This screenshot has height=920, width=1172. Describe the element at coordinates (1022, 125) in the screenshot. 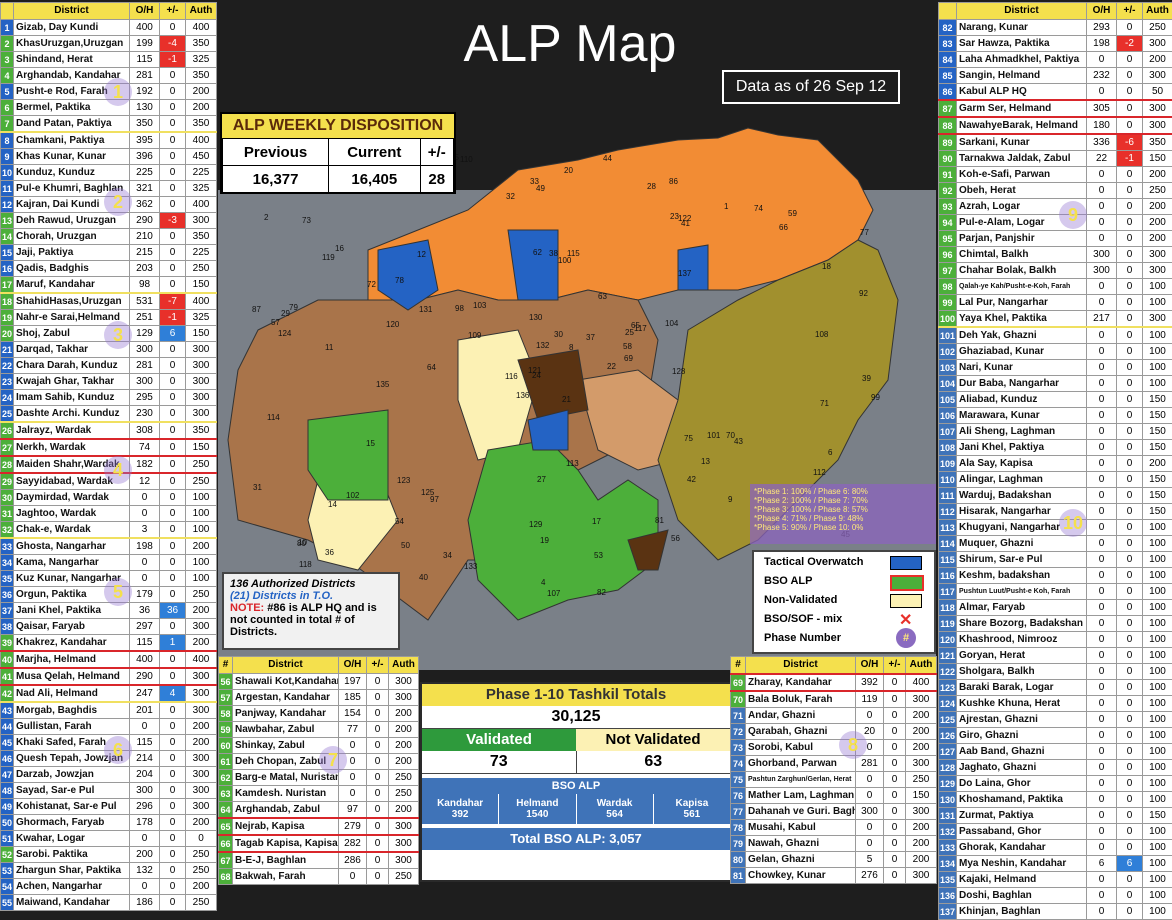

I see `district-name: NawahyeBarak, Helmand` at that location.